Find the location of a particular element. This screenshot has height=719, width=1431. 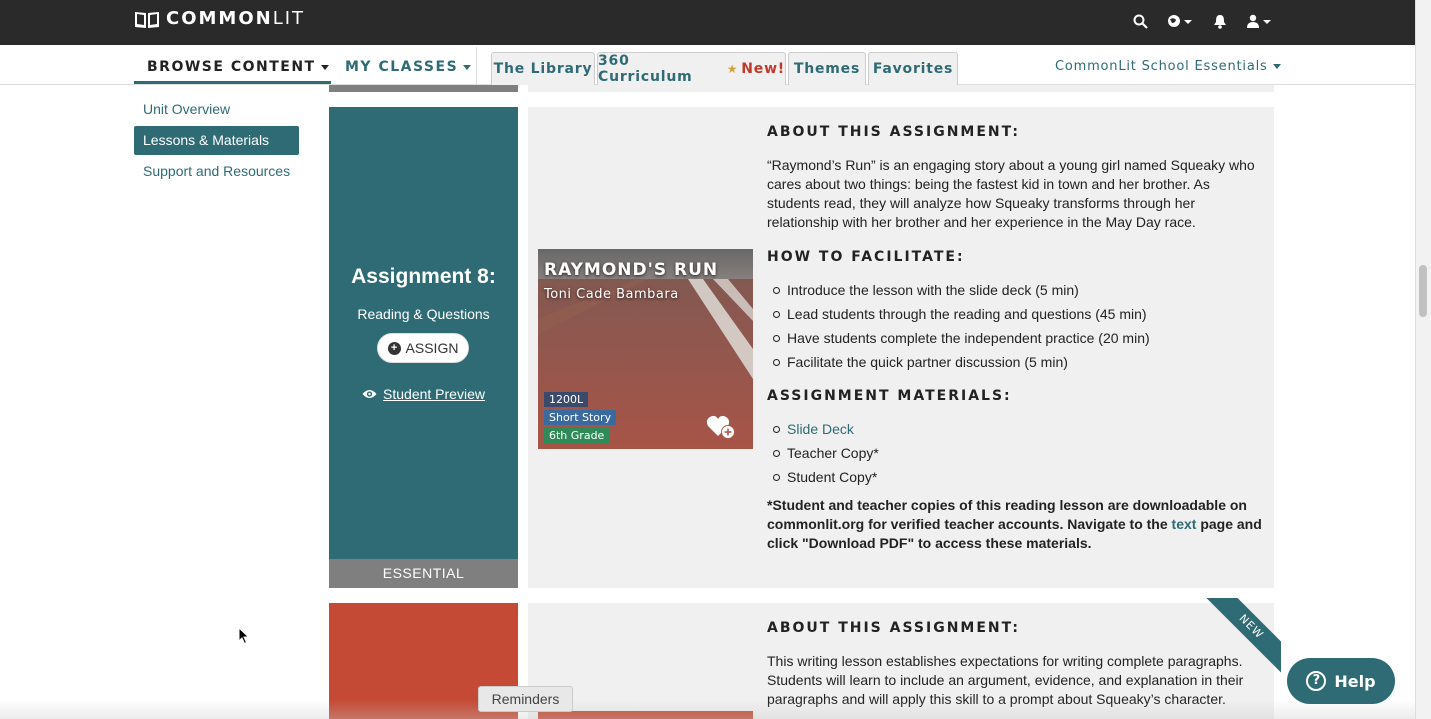

assign-button: + ASSIGN is located at coordinates (423, 348).